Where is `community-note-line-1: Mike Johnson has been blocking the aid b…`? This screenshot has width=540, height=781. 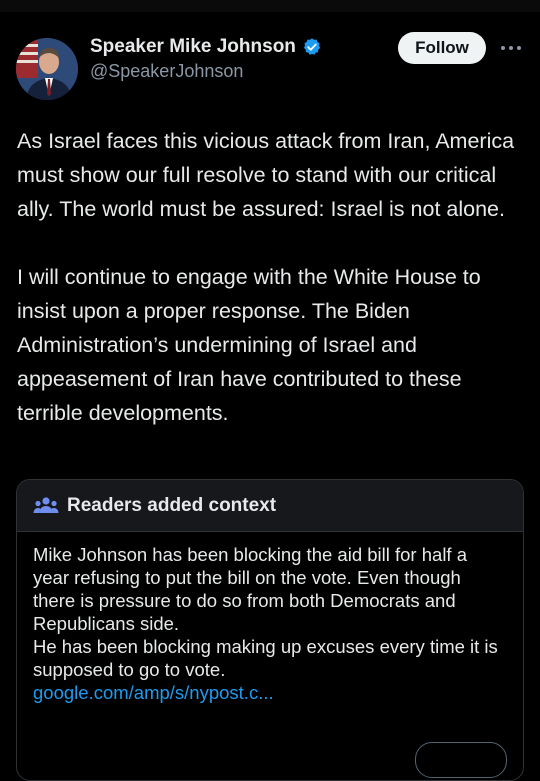
community-note-line-1: Mike Johnson has been blocking the aid b… is located at coordinates (250, 589).